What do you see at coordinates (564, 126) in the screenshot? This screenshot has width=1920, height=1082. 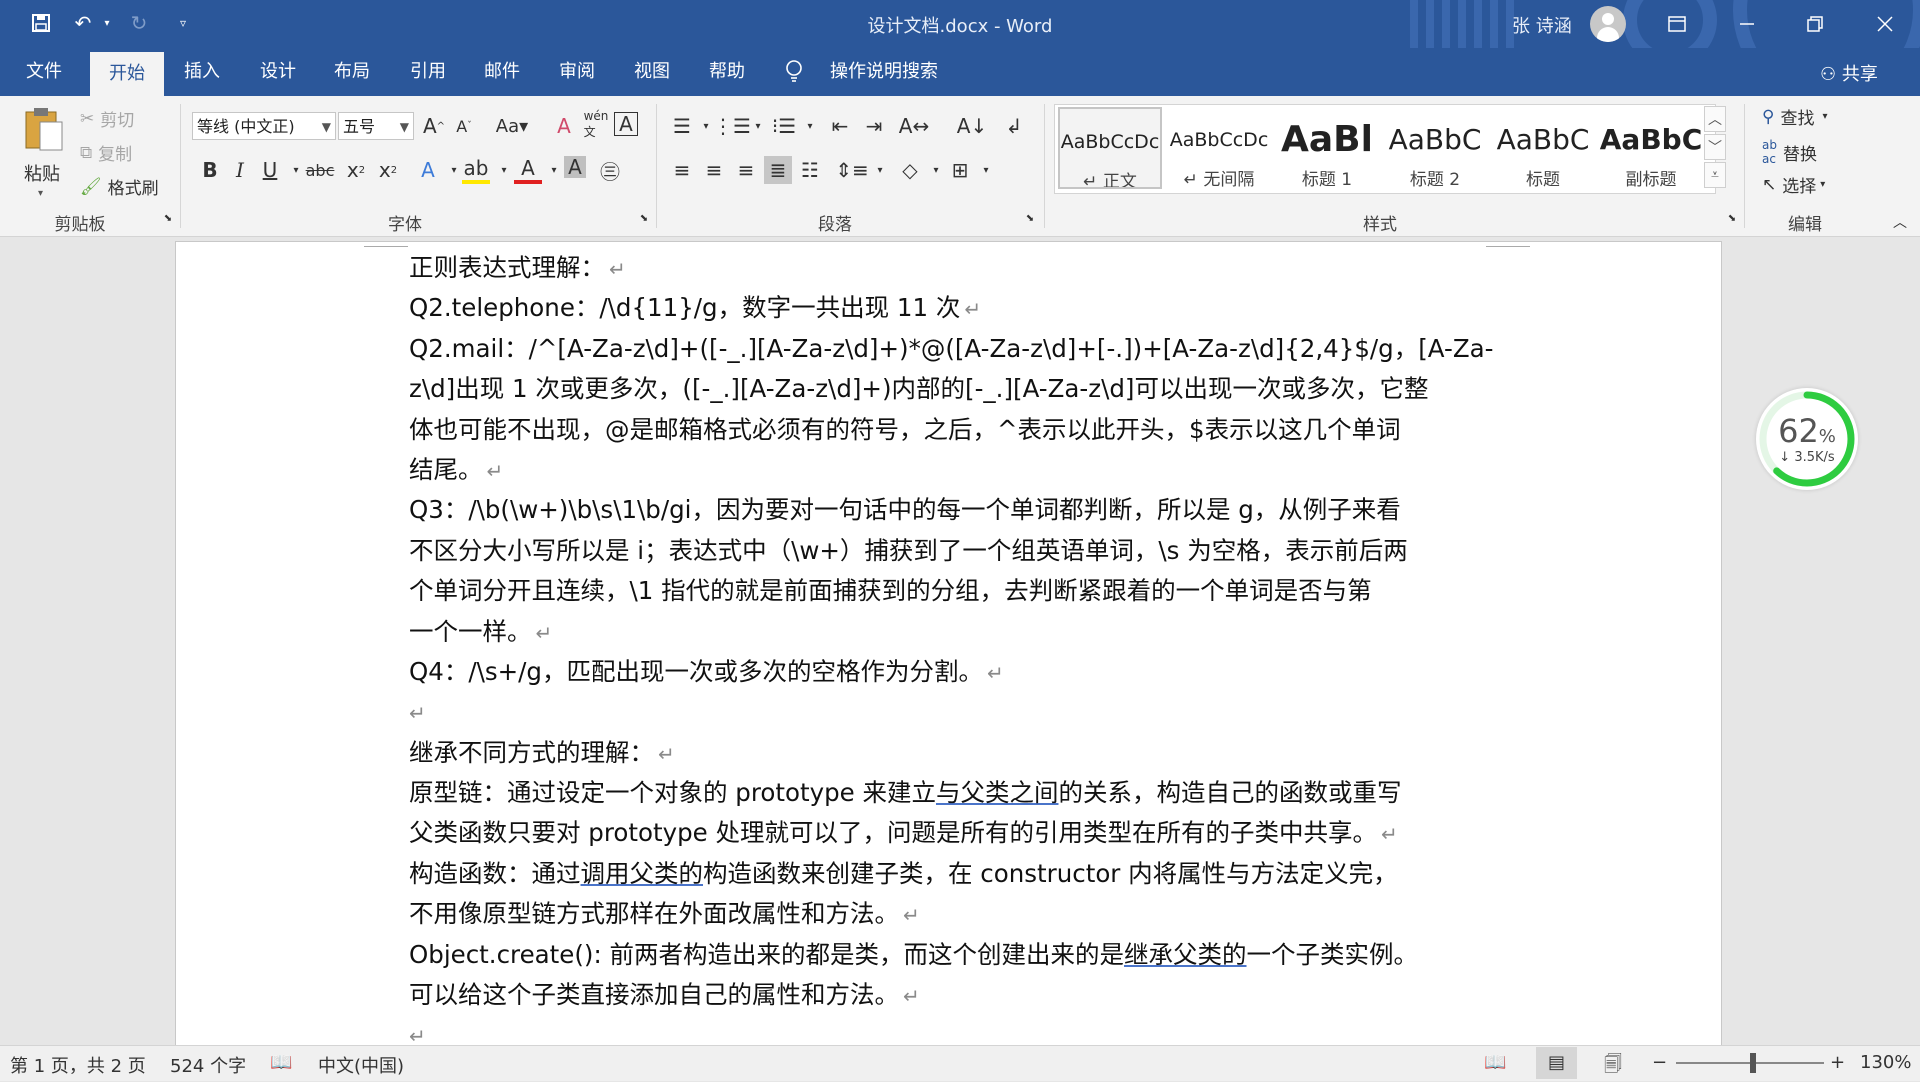 I see `clear-formatting-icon: A` at bounding box center [564, 126].